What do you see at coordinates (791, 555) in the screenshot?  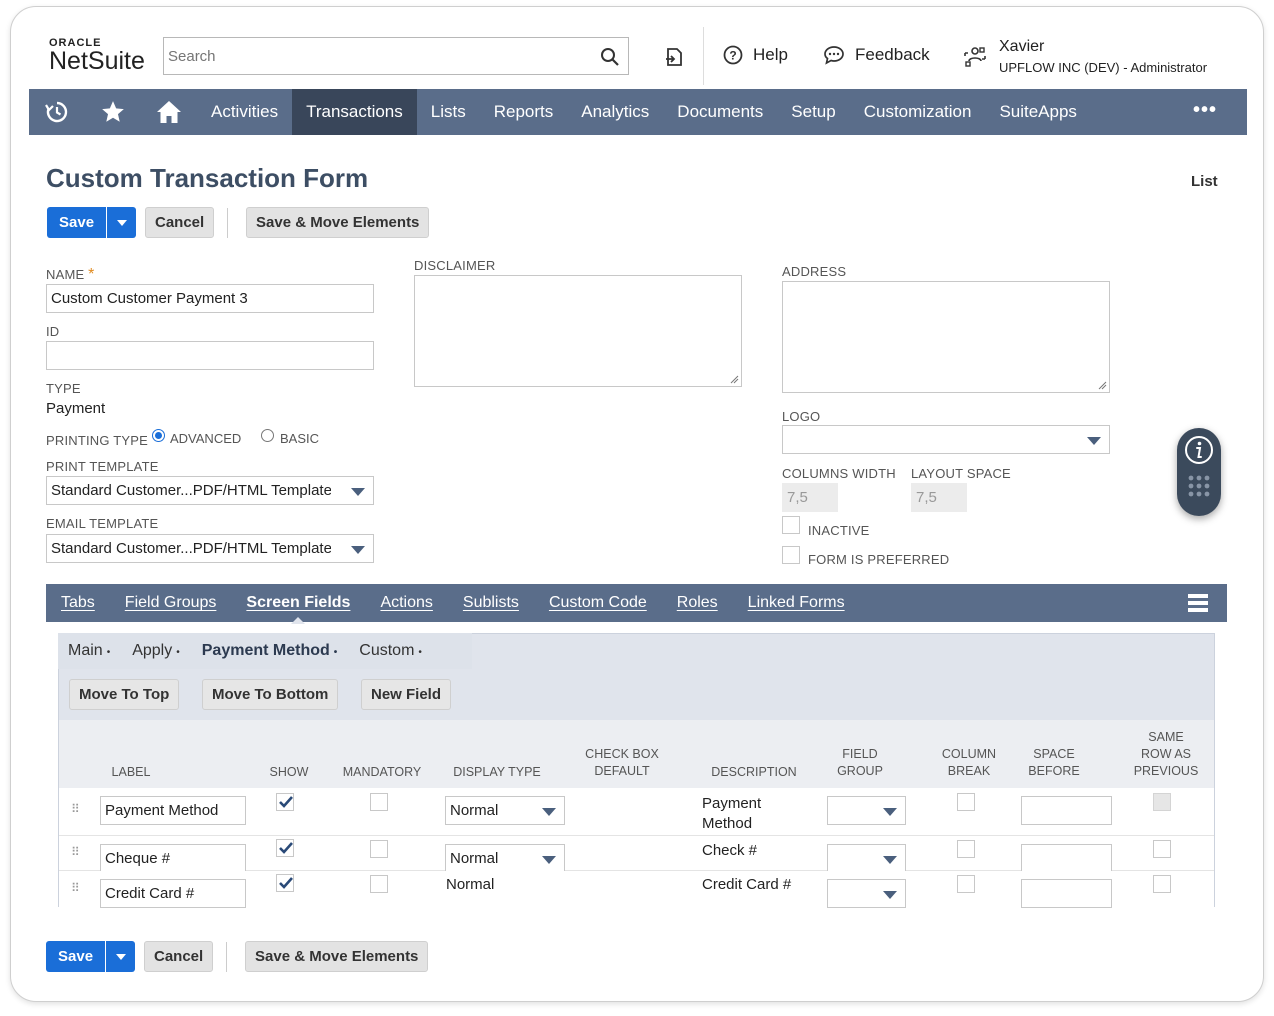 I see `form-preferred-checkbox` at bounding box center [791, 555].